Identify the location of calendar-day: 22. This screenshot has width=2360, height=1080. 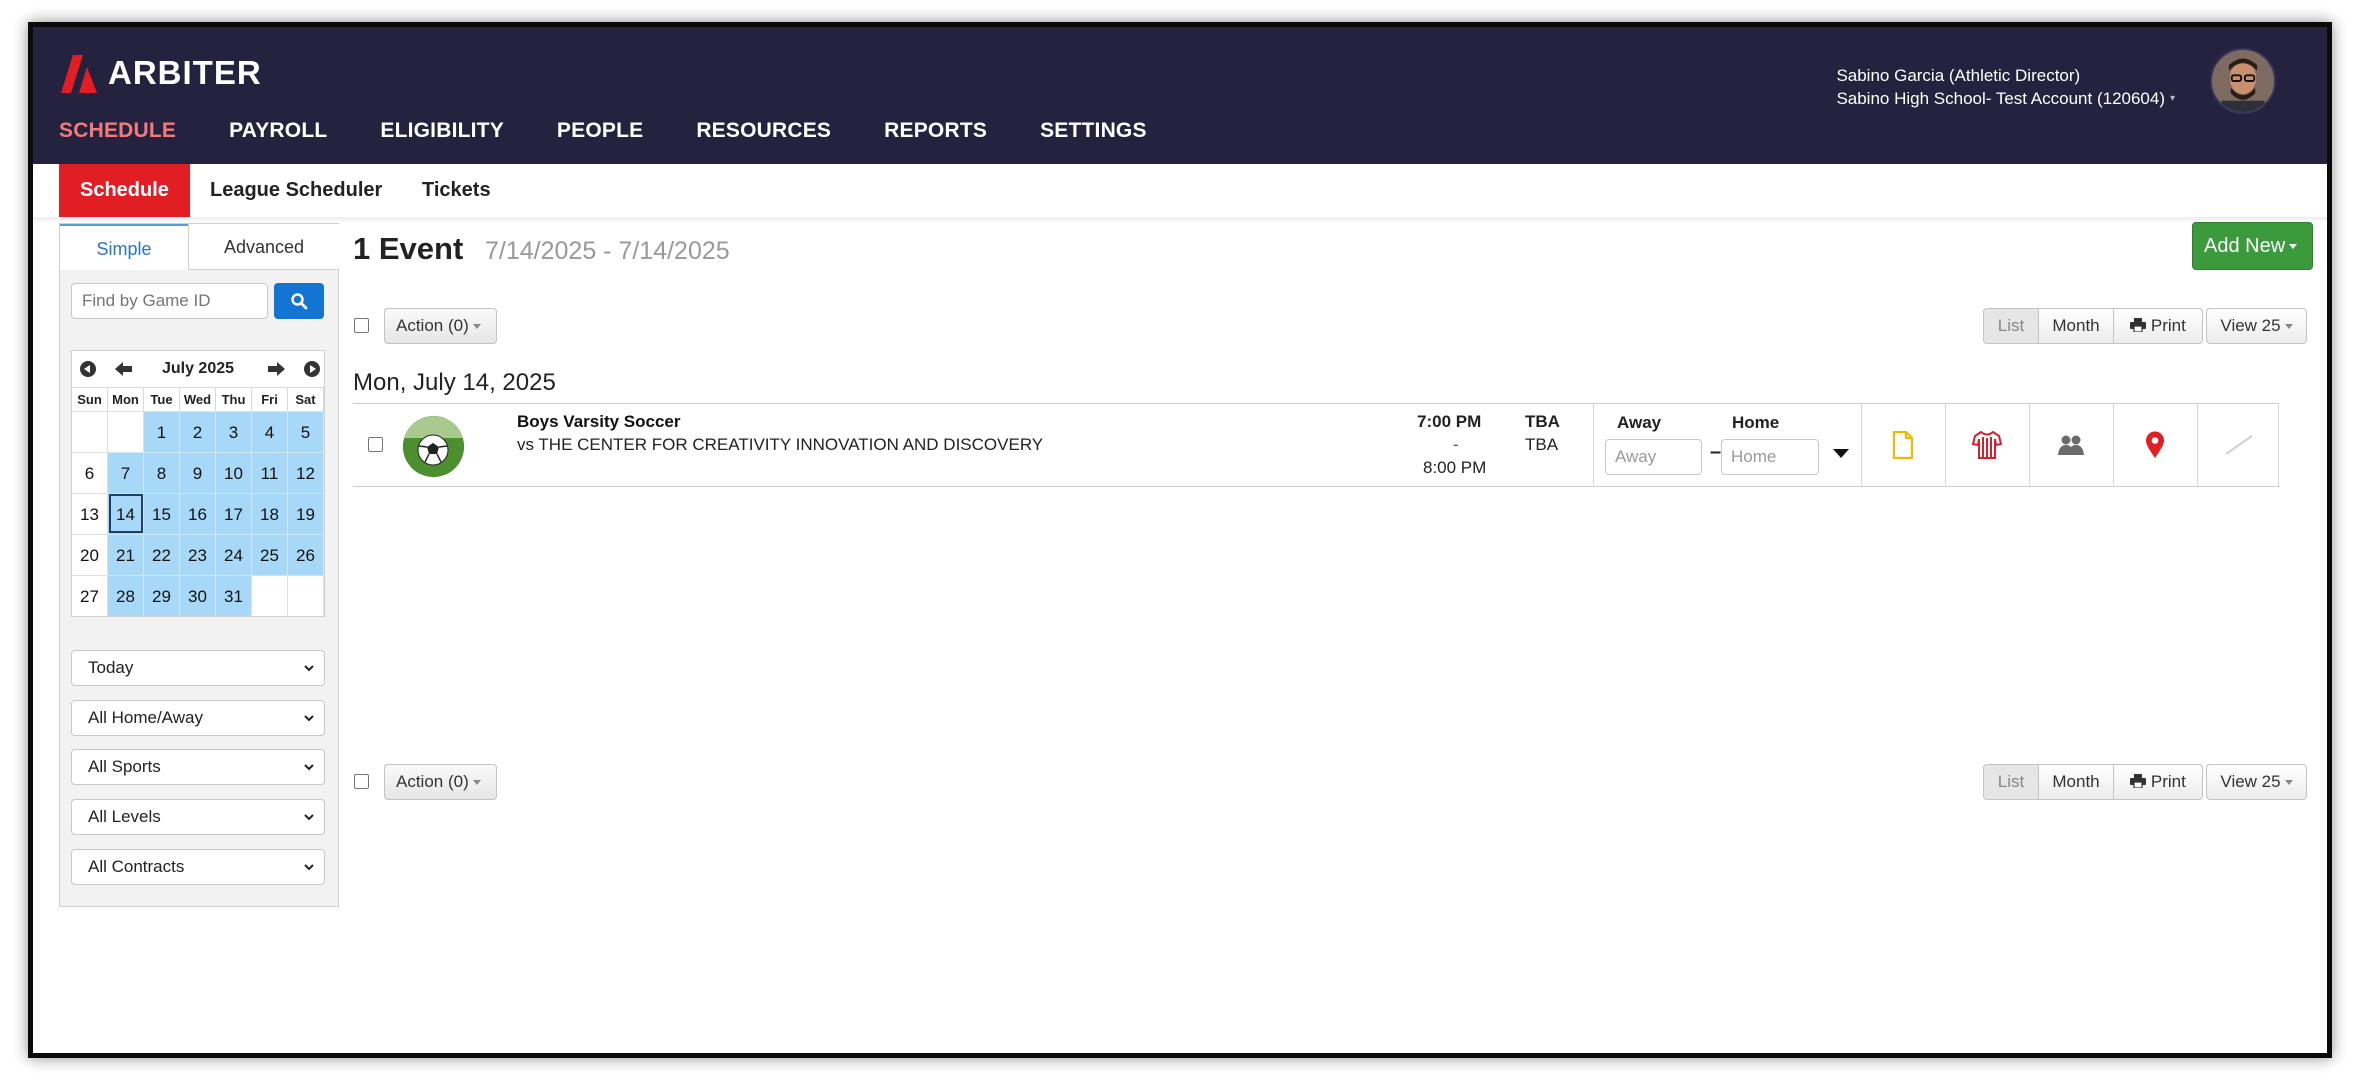
(162, 554).